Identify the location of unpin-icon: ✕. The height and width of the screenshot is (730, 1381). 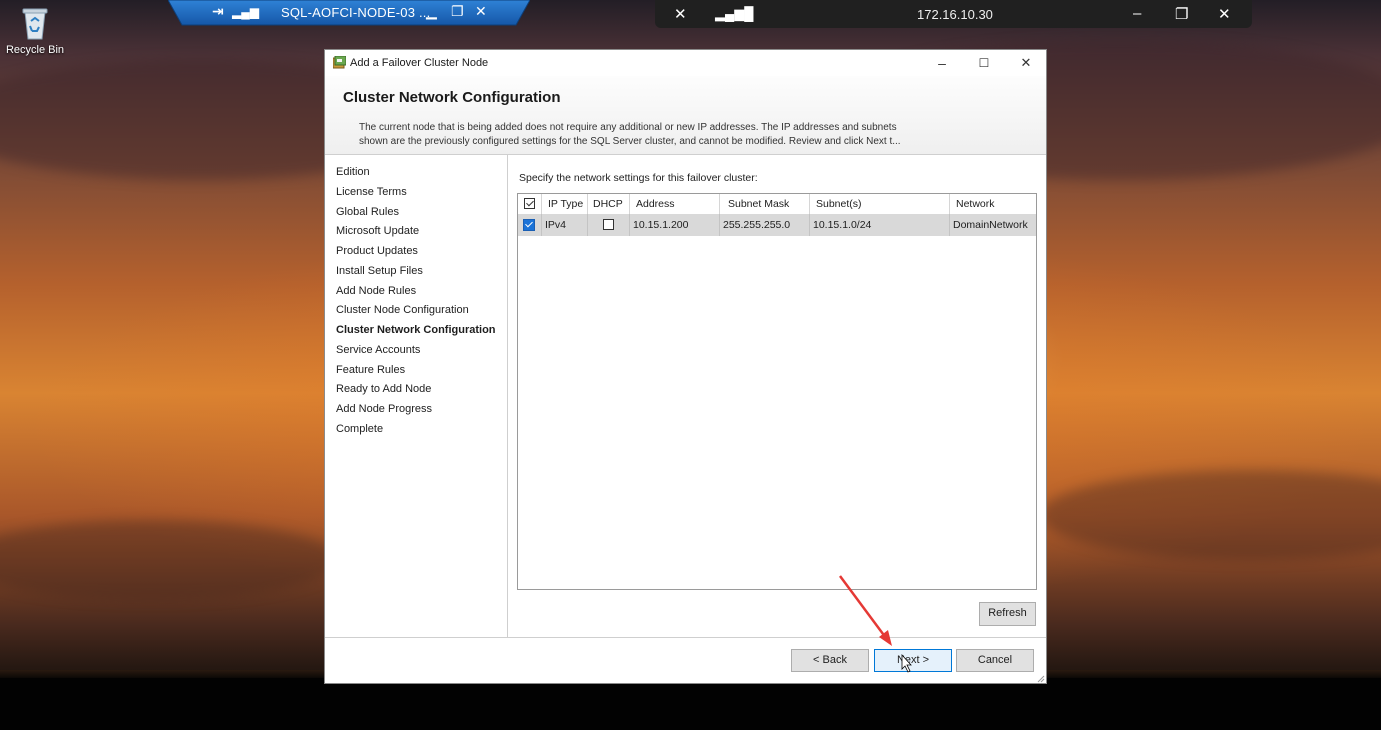
(680, 14).